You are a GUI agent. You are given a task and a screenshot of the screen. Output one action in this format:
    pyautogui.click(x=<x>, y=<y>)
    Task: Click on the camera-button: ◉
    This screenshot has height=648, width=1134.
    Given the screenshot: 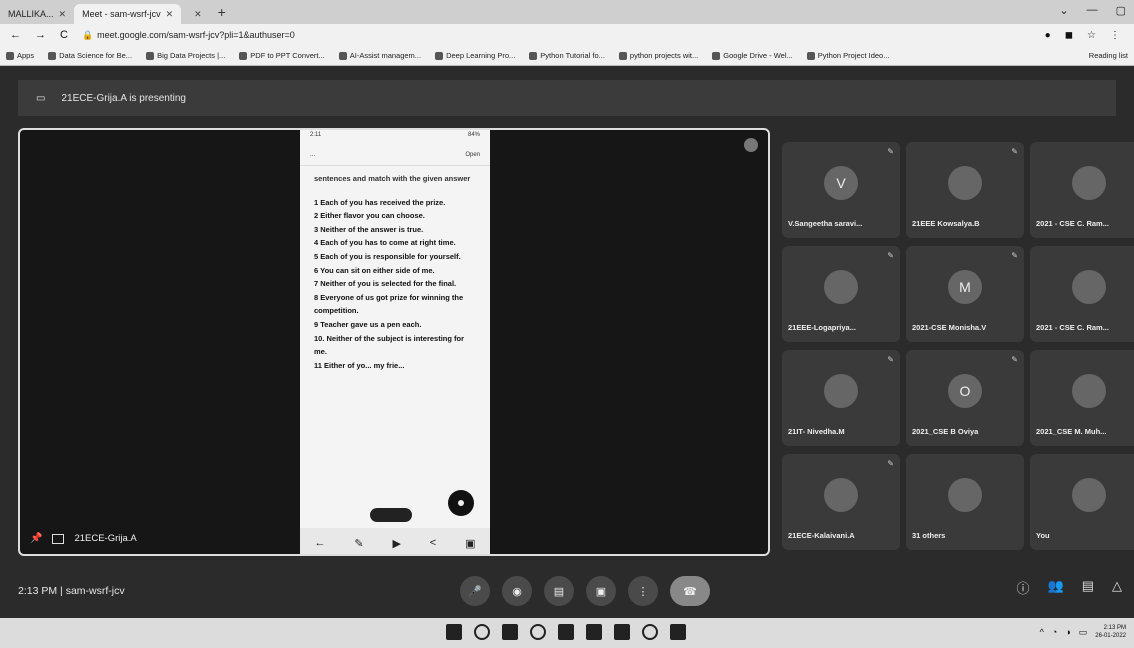 What is the action you would take?
    pyautogui.click(x=517, y=591)
    